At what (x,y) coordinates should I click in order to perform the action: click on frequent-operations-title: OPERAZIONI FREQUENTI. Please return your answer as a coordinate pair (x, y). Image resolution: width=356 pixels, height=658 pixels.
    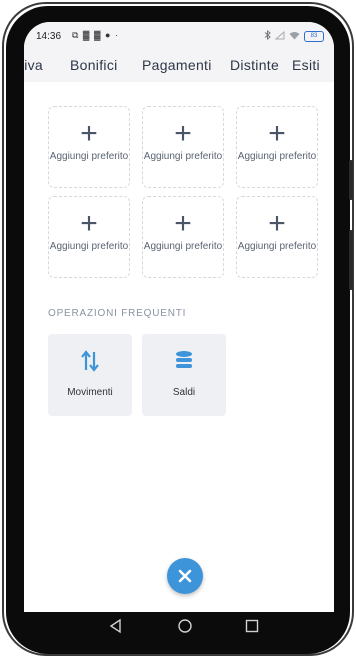
    Looking at the image, I should click on (117, 313).